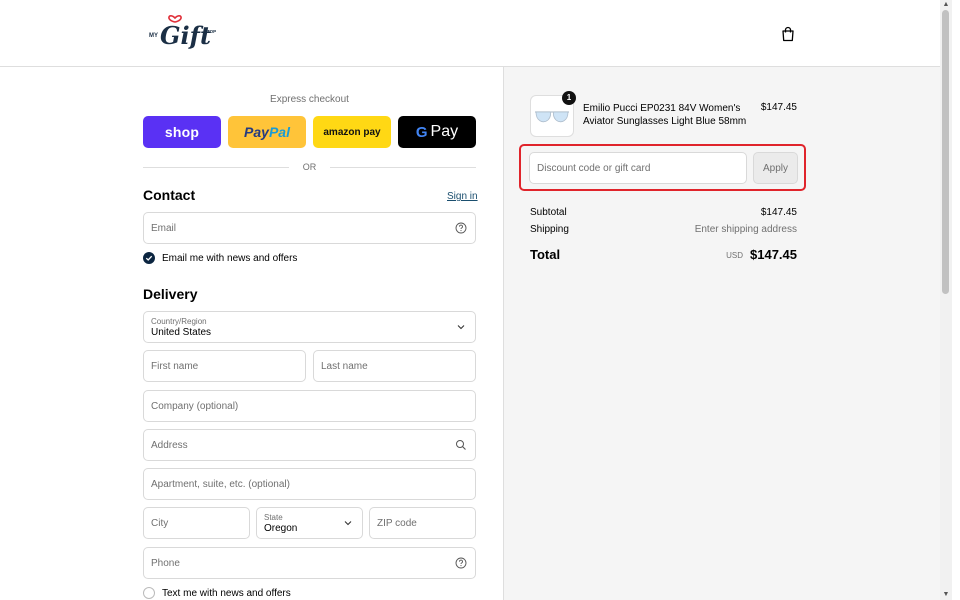  What do you see at coordinates (230, 258) in the screenshot?
I see `email-news-label: Email me with news and offers` at bounding box center [230, 258].